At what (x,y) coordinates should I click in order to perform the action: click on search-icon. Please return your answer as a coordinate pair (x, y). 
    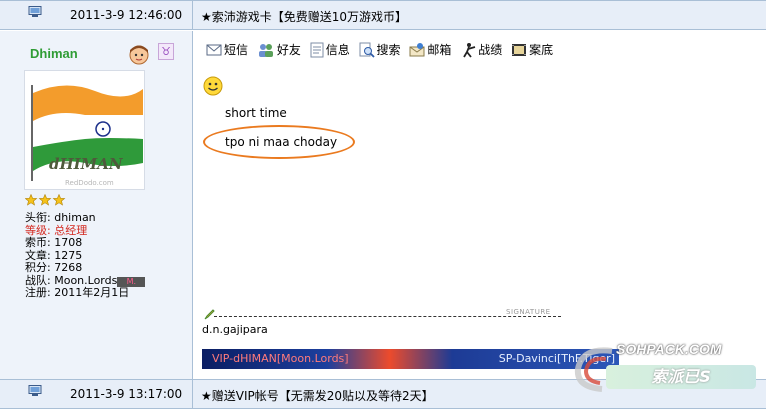
    Looking at the image, I should click on (367, 50).